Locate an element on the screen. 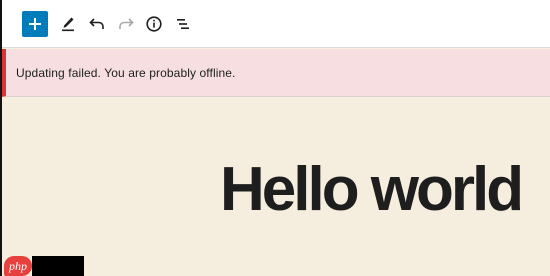  undo-button is located at coordinates (97, 24).